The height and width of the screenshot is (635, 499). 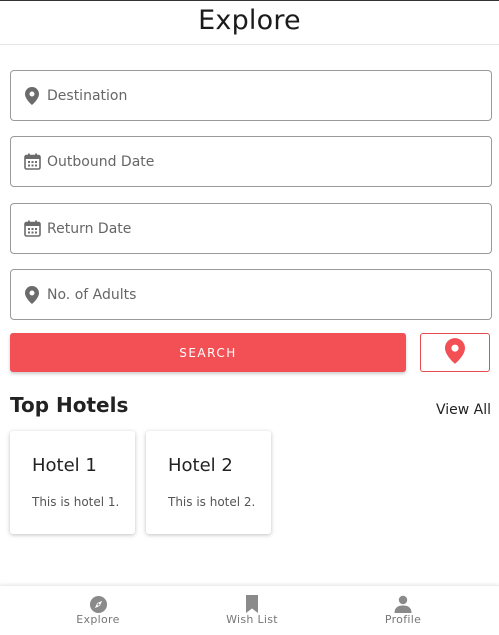 I want to click on hotel-card: Hotel 2 This is hotel 2., so click(x=208, y=482).